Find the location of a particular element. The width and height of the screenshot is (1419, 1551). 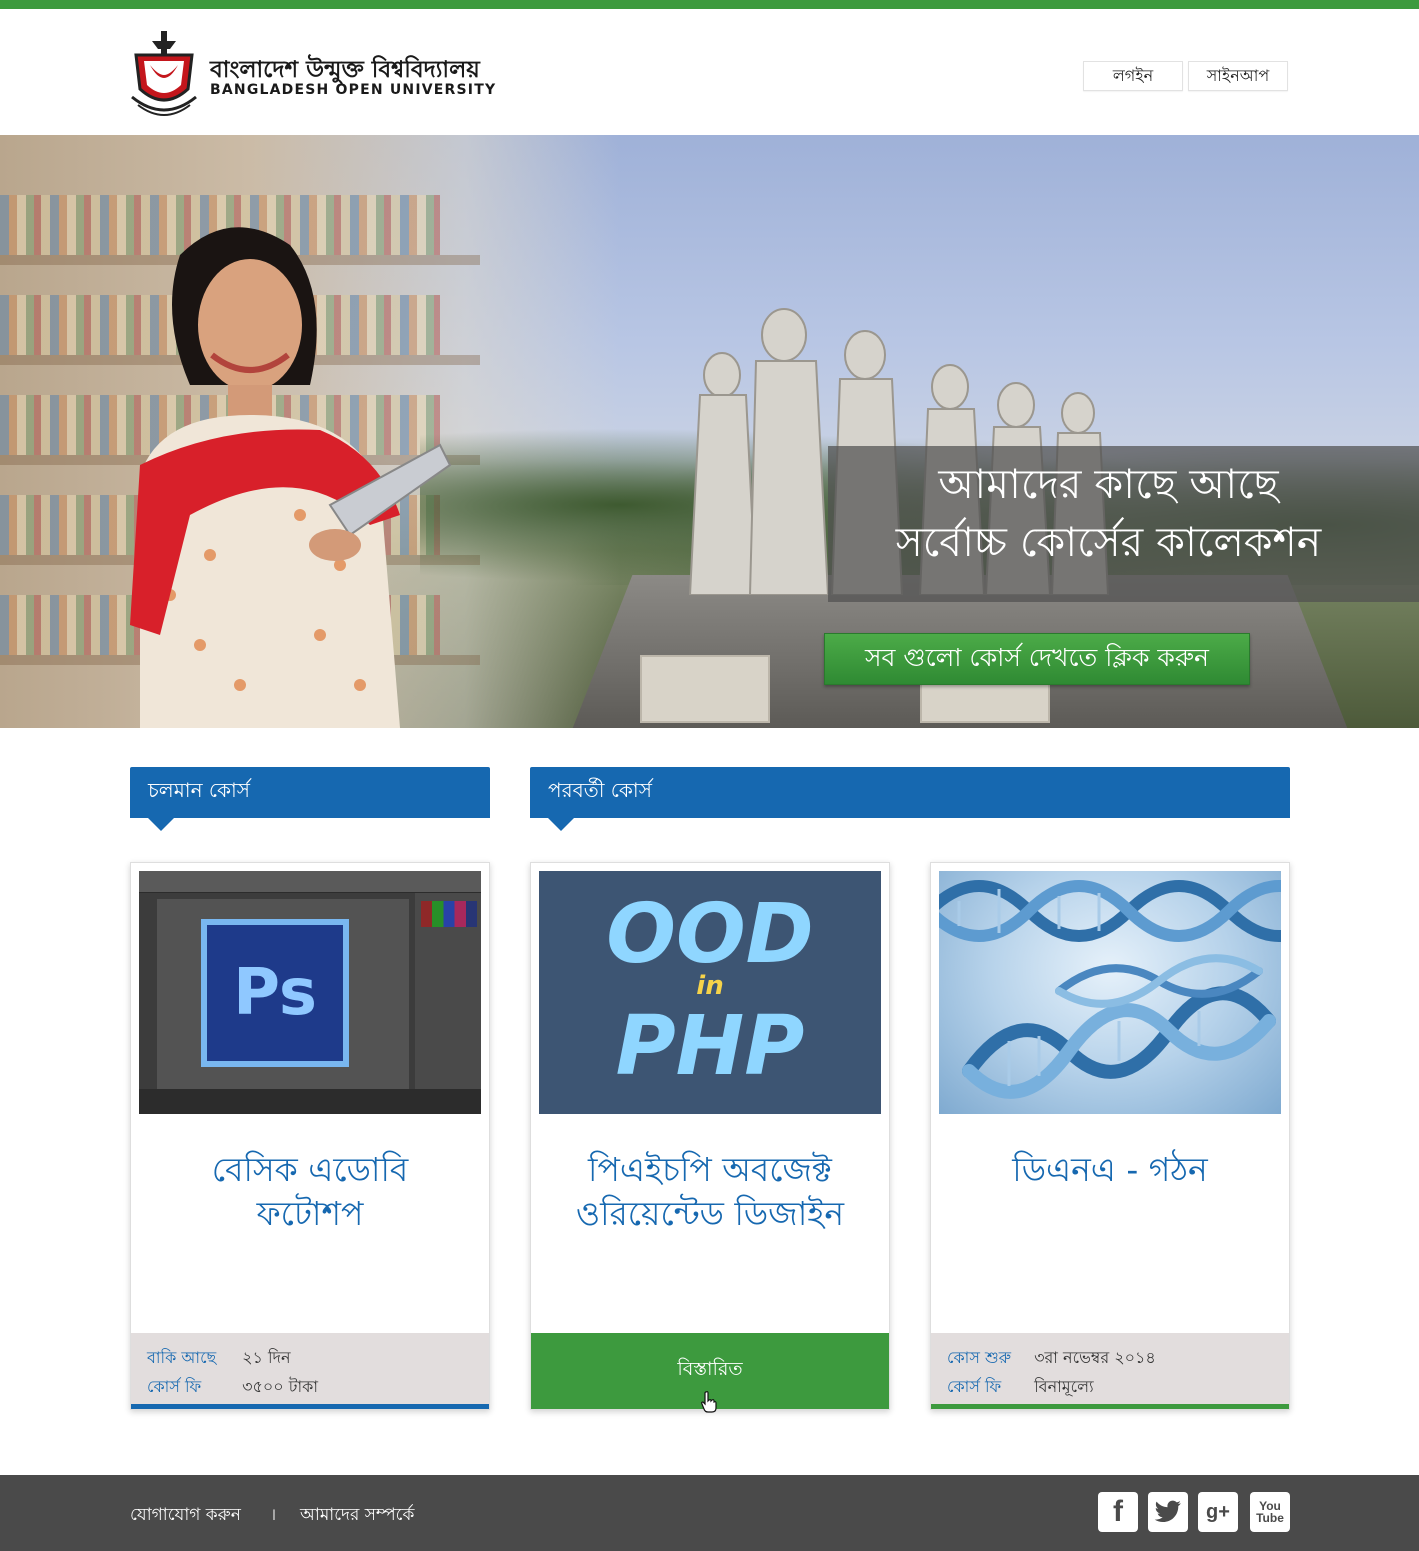

hero-heading-line2: সর্বোচ্চ কোর্সের কালেকশন is located at coordinates (1108, 542).